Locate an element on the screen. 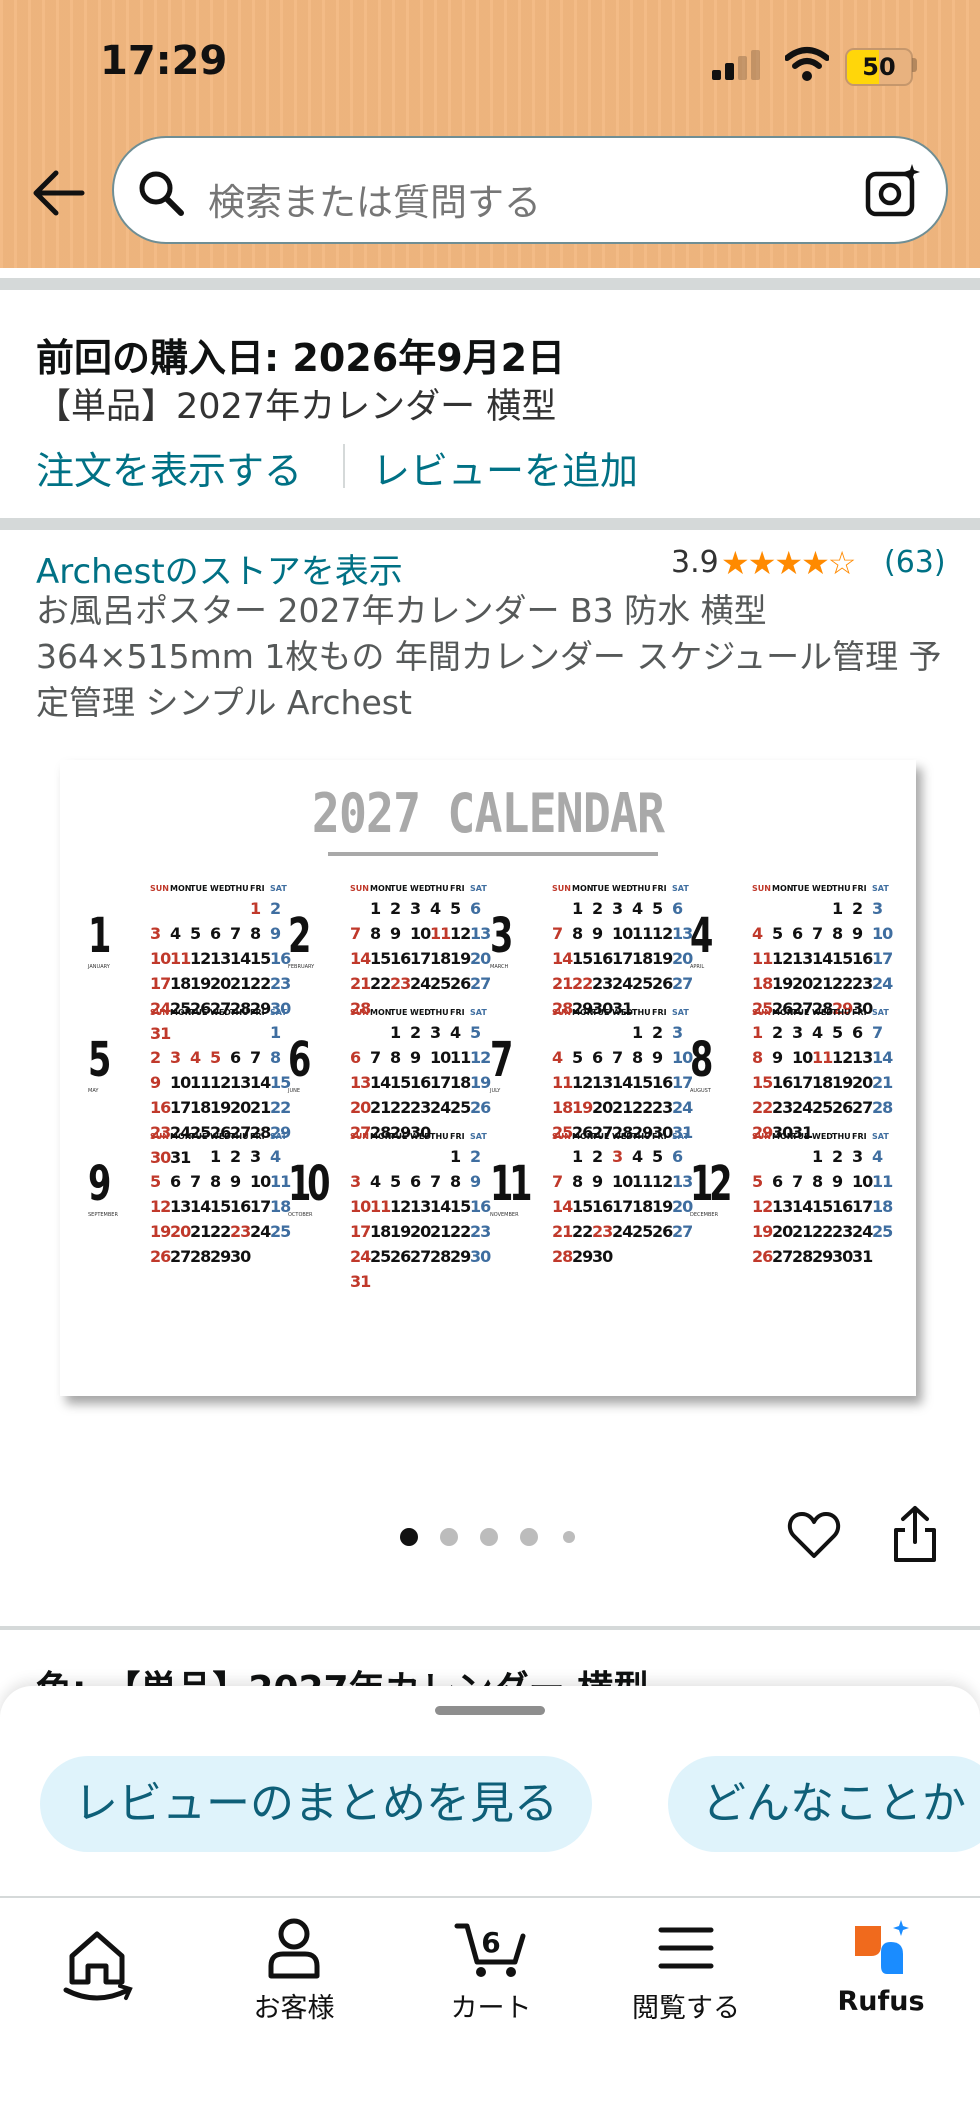 This screenshot has width=980, height=2123. week-row: 1234 is located at coordinates (822, 1156).